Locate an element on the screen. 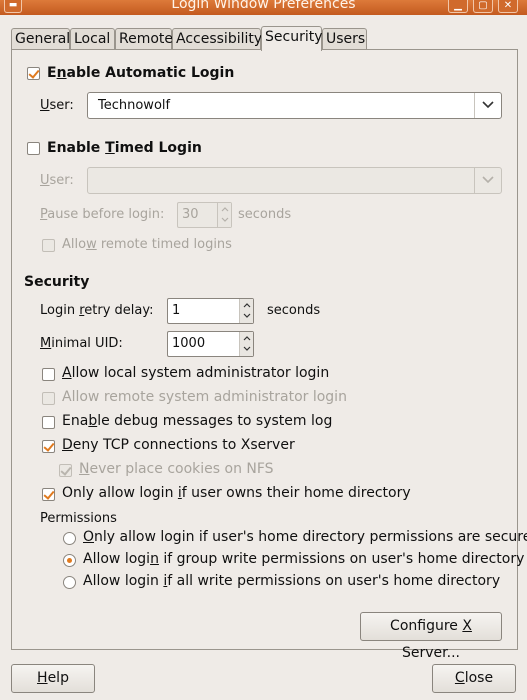 This screenshot has width=527, height=700. only-allow-login-owns-home-checkbox is located at coordinates (48, 494).